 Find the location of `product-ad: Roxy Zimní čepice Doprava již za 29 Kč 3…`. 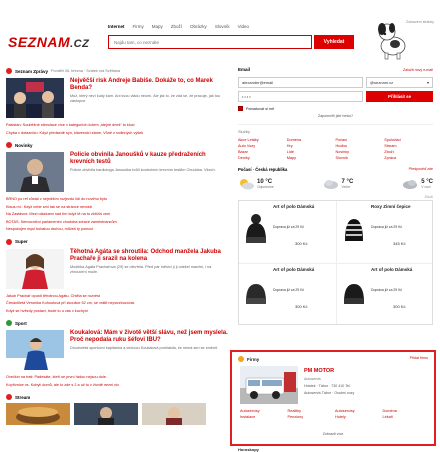

product-ad: Roxy Zimní čepice Doprava již za 29 Kč 3… is located at coordinates (385, 231).